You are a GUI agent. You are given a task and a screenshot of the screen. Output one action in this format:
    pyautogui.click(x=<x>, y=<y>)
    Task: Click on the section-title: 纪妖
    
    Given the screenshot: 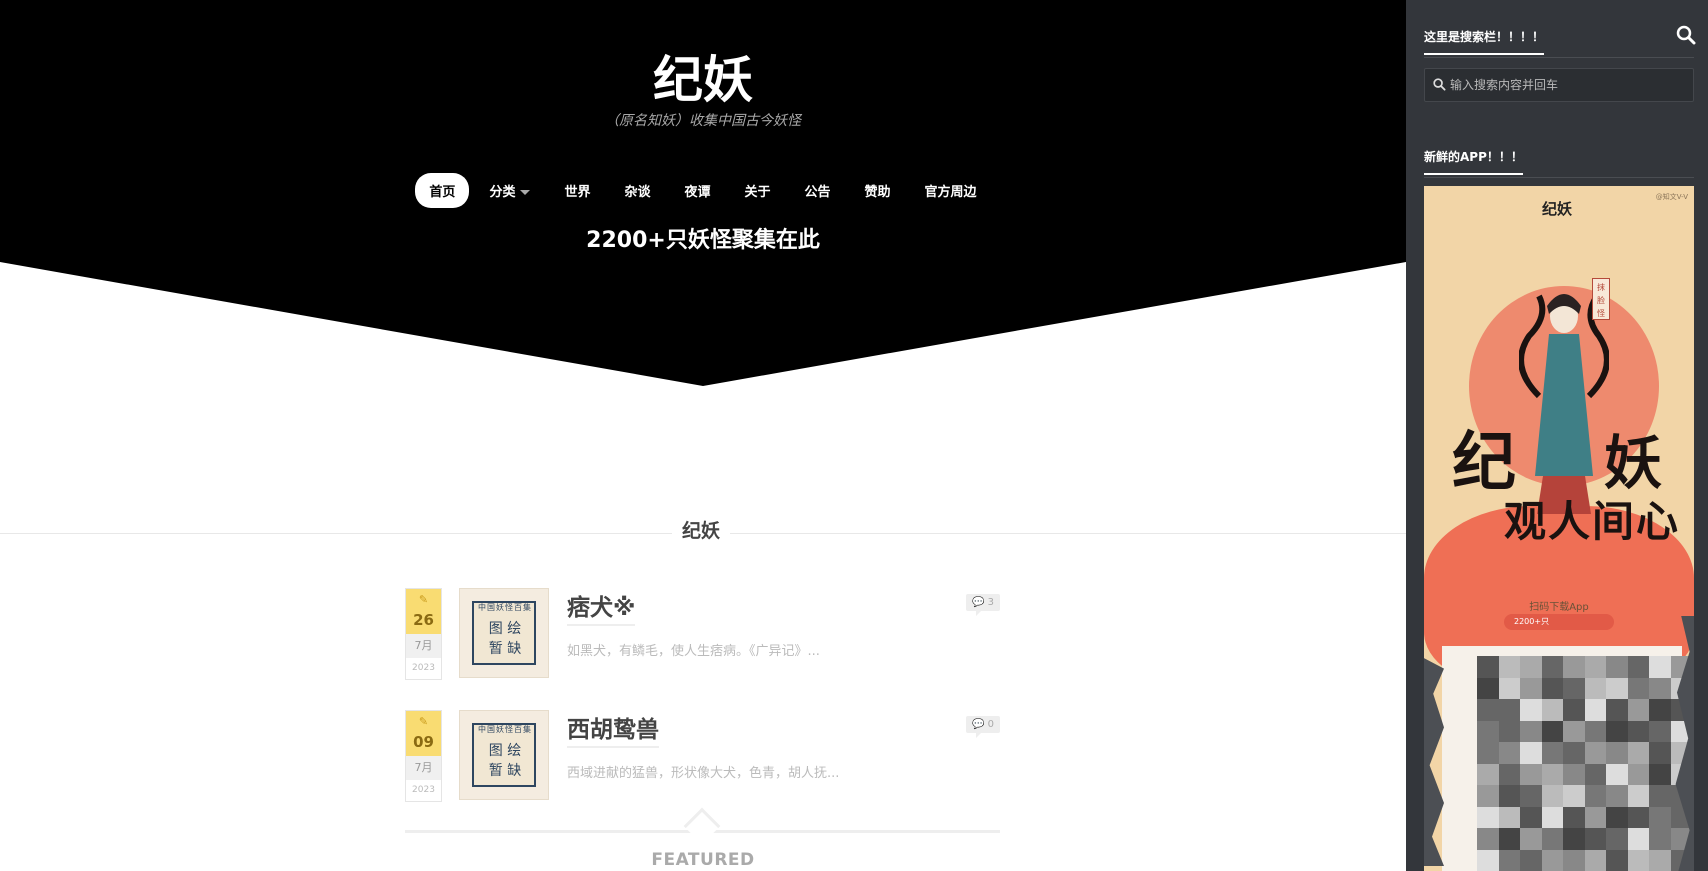 What is the action you would take?
    pyautogui.click(x=701, y=529)
    